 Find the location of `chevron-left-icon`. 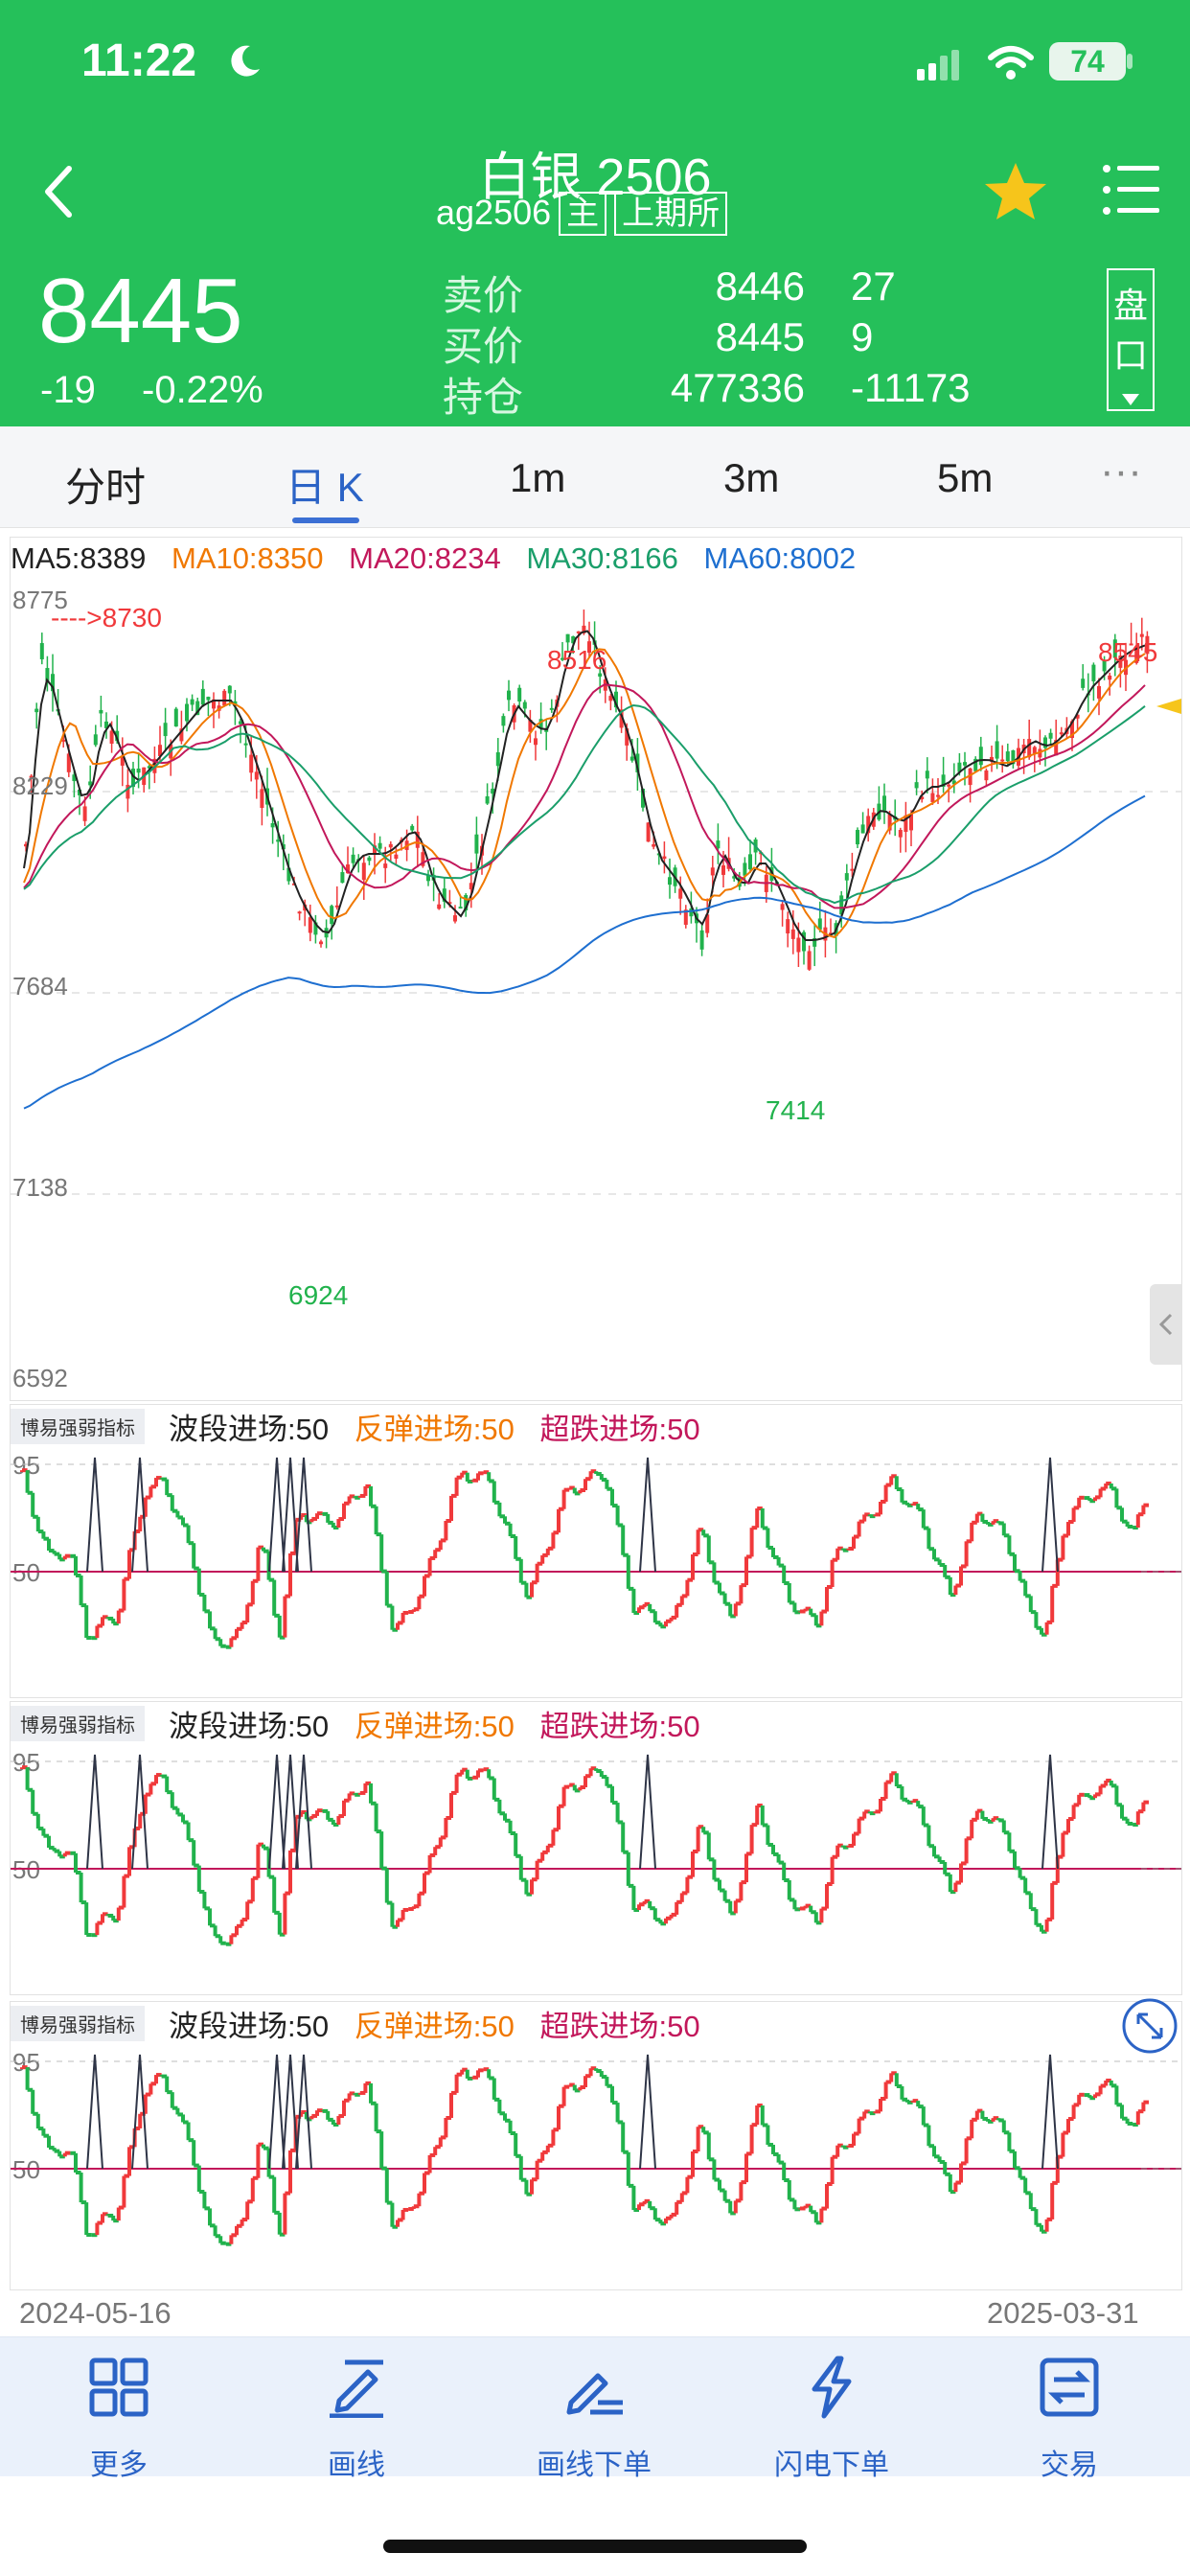

chevron-left-icon is located at coordinates (1165, 1324).